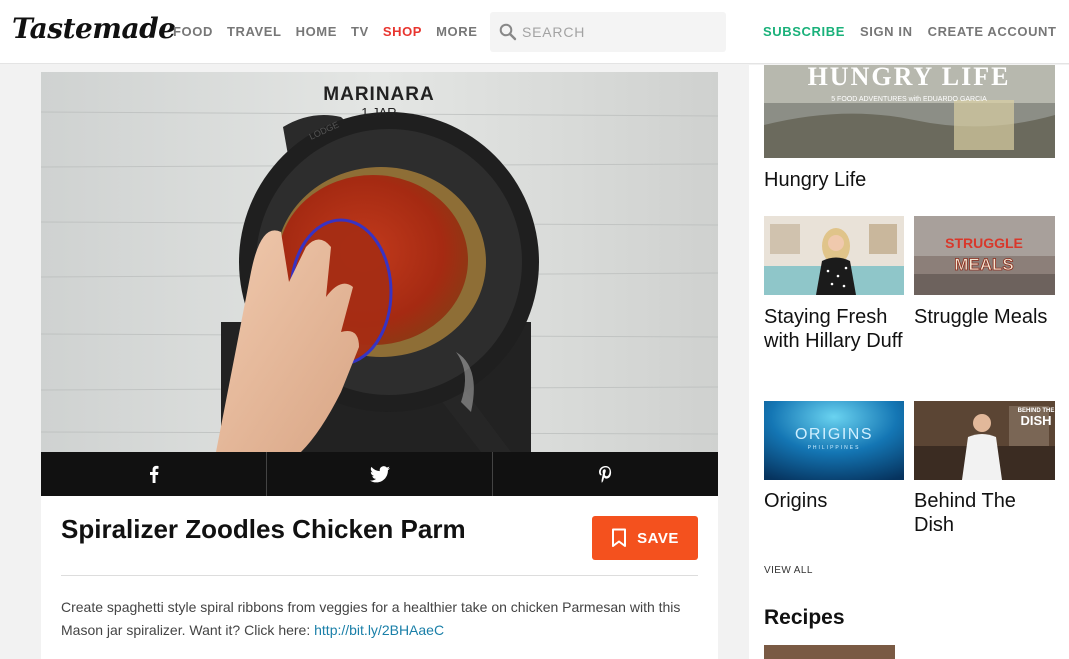 Image resolution: width=1069 pixels, height=659 pixels. I want to click on share-facebook-button, so click(154, 474).